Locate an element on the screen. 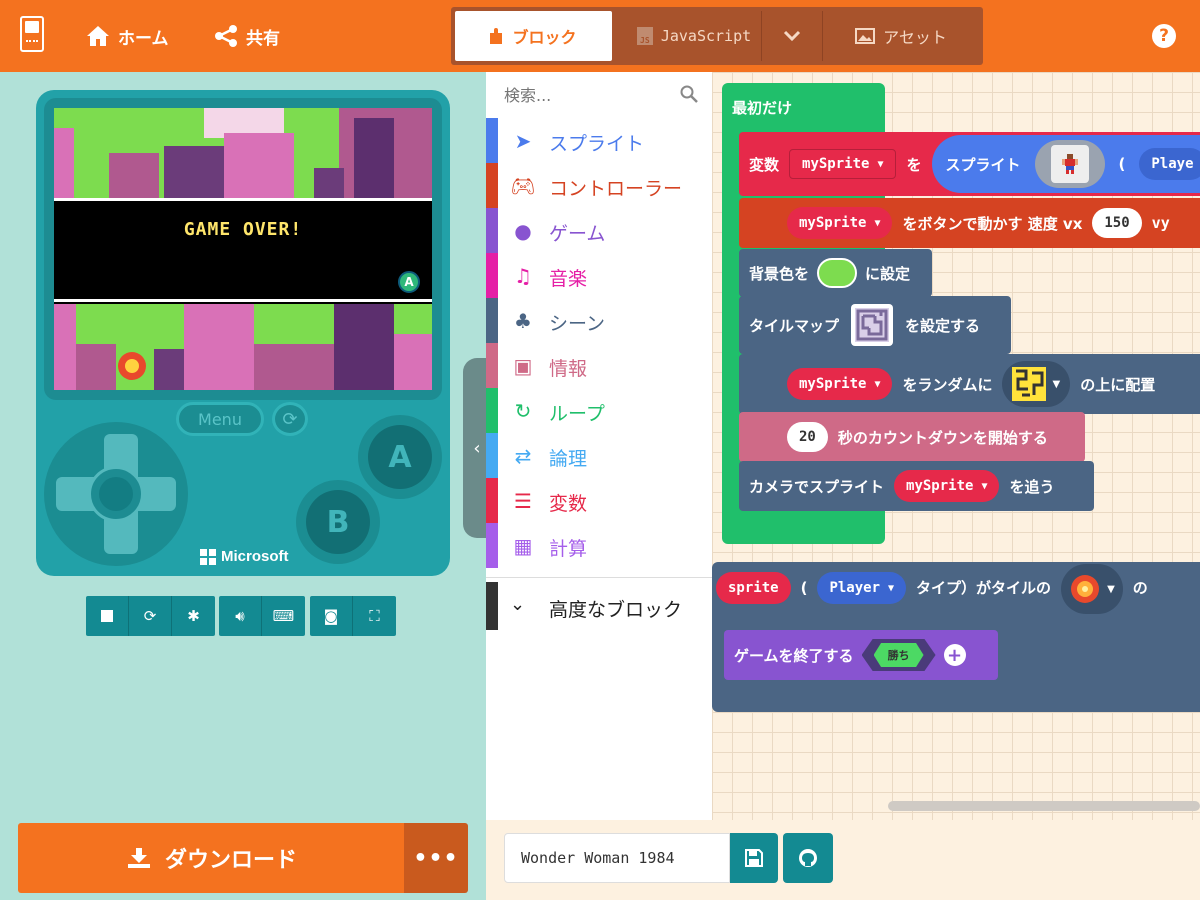  reset-button: ⟳ is located at coordinates (290, 419).